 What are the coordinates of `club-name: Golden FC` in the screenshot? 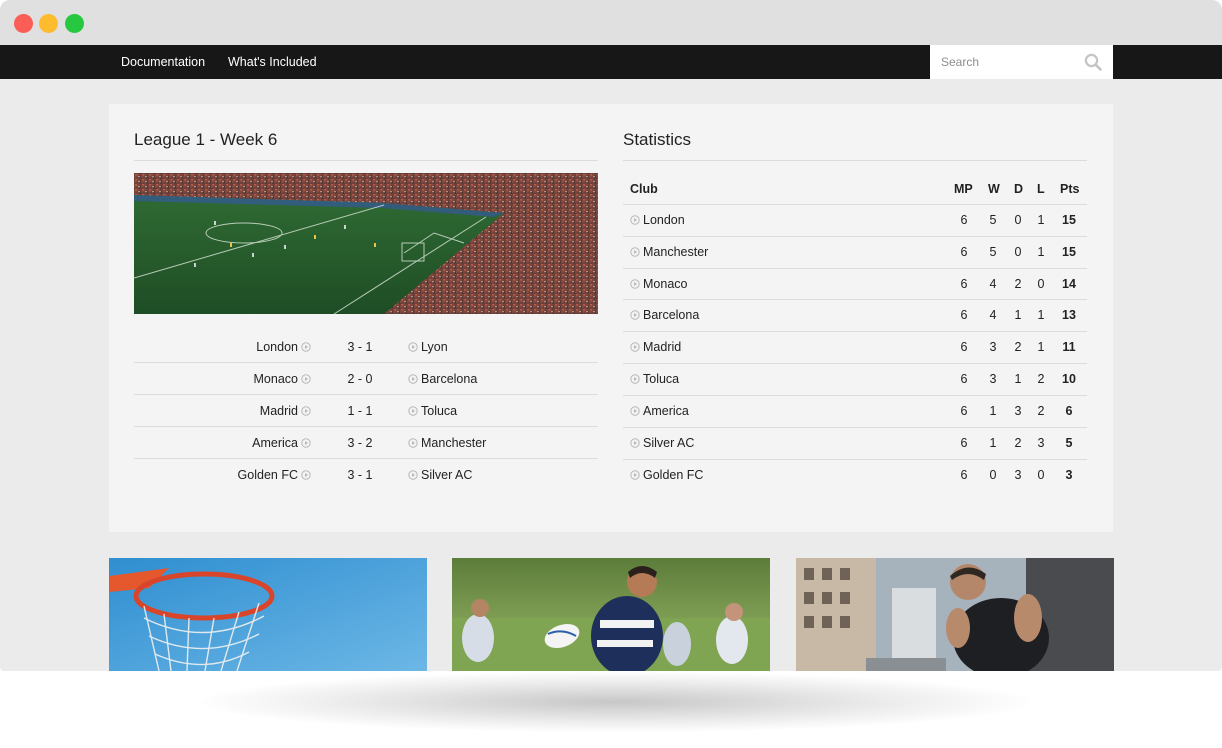 It's located at (673, 475).